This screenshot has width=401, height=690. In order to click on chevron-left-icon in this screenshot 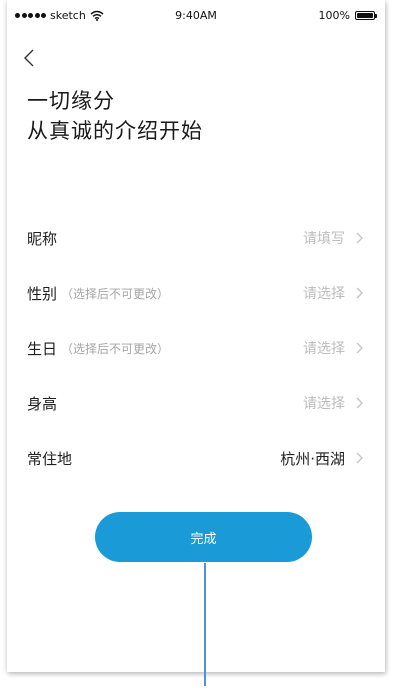, I will do `click(29, 58)`.